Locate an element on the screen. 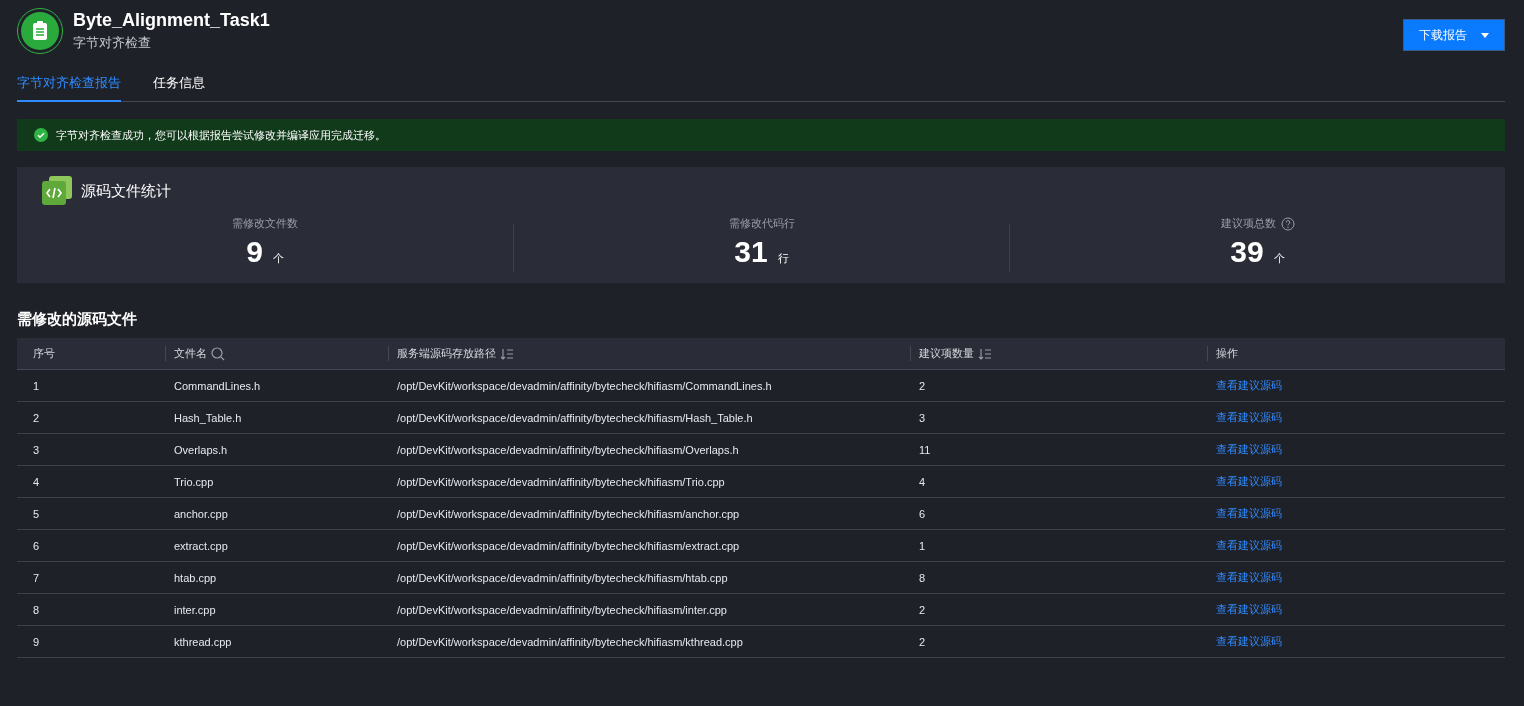 The height and width of the screenshot is (706, 1524). stat-value: 31 is located at coordinates (751, 252).